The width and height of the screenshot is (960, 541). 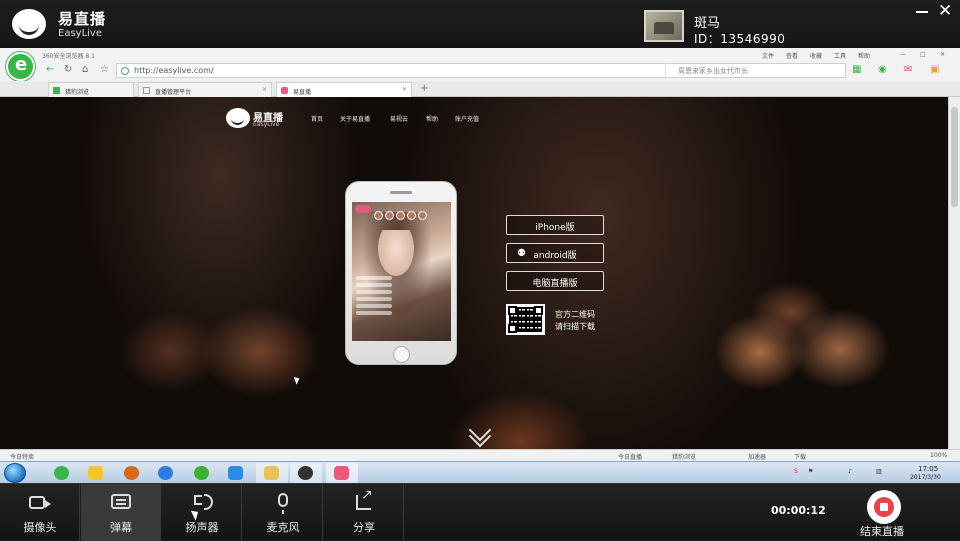 I want to click on nav-about: 关于易直播, so click(x=355, y=118).